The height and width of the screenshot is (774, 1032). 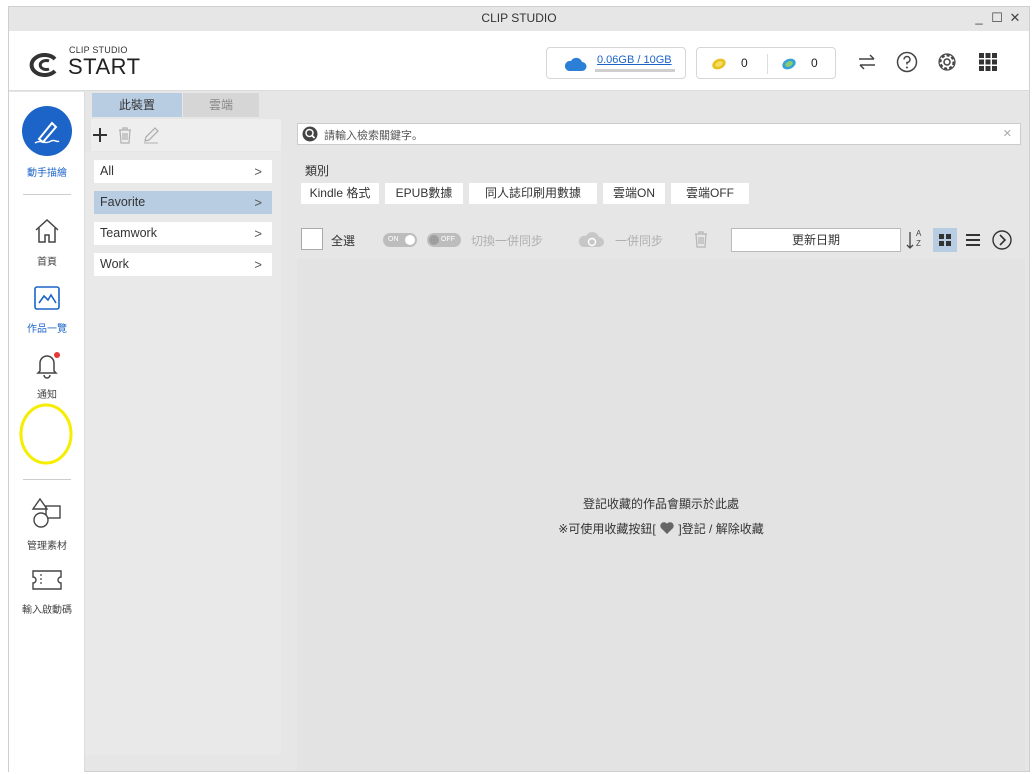 What do you see at coordinates (310, 134) in the screenshot?
I see `search-icon` at bounding box center [310, 134].